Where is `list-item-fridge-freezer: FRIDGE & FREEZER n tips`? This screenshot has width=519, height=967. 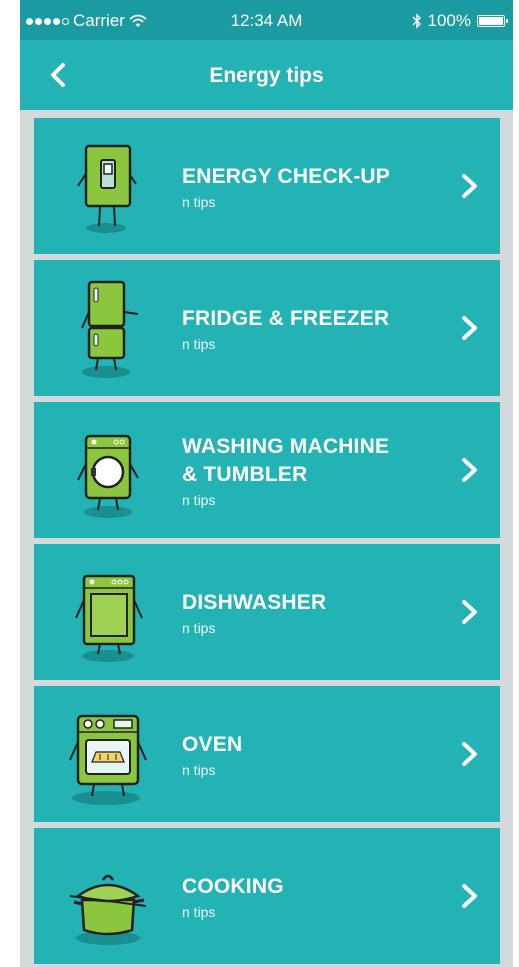 list-item-fridge-freezer: FRIDGE & FREEZER n tips is located at coordinates (267, 328).